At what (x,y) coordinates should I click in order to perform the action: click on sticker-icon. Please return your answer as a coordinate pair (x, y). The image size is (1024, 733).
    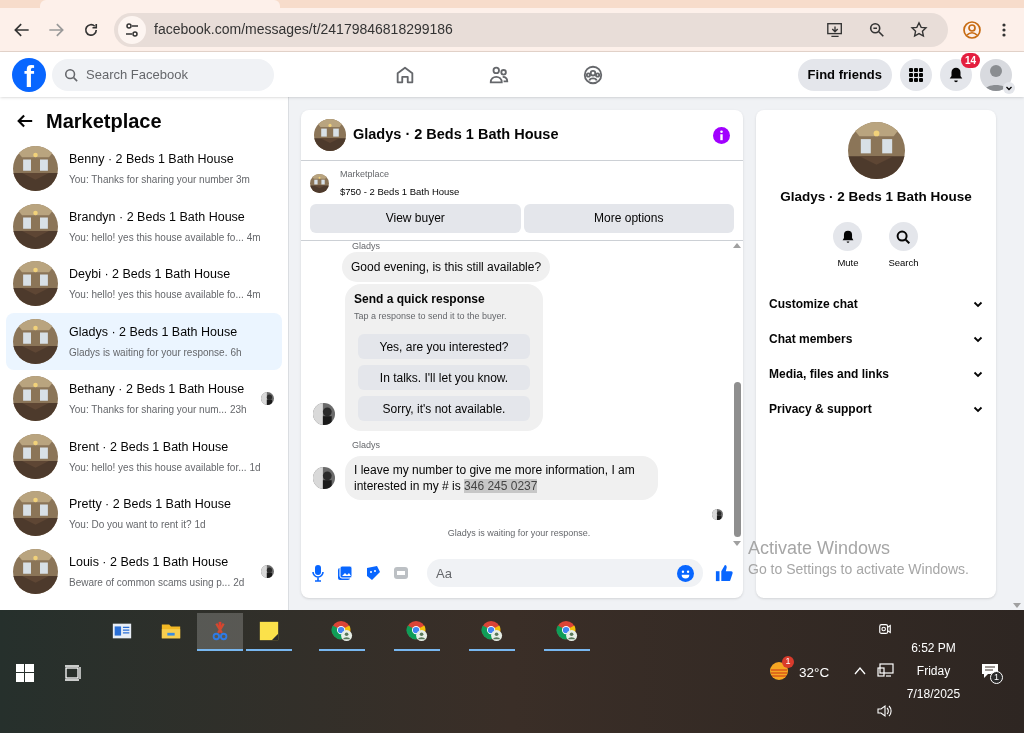
    Looking at the image, I should click on (373, 573).